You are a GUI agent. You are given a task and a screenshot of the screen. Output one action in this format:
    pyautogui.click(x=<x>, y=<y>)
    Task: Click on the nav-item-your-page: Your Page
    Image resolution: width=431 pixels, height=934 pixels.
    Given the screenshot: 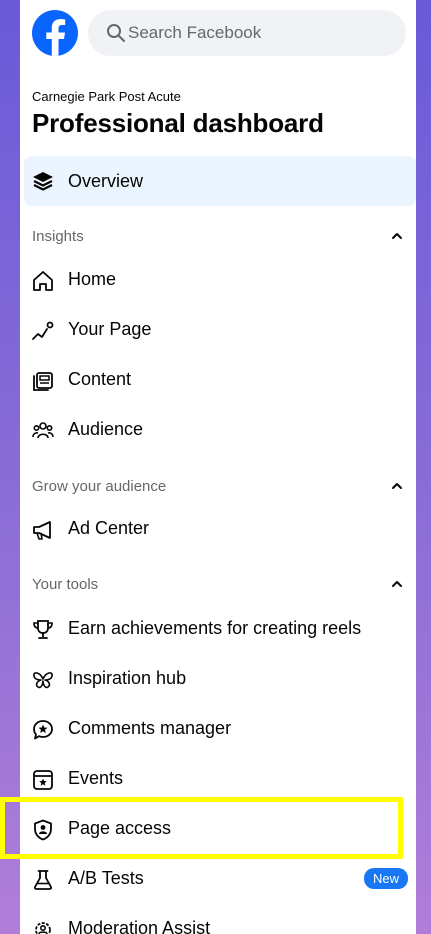 What is the action you would take?
    pyautogui.click(x=218, y=330)
    